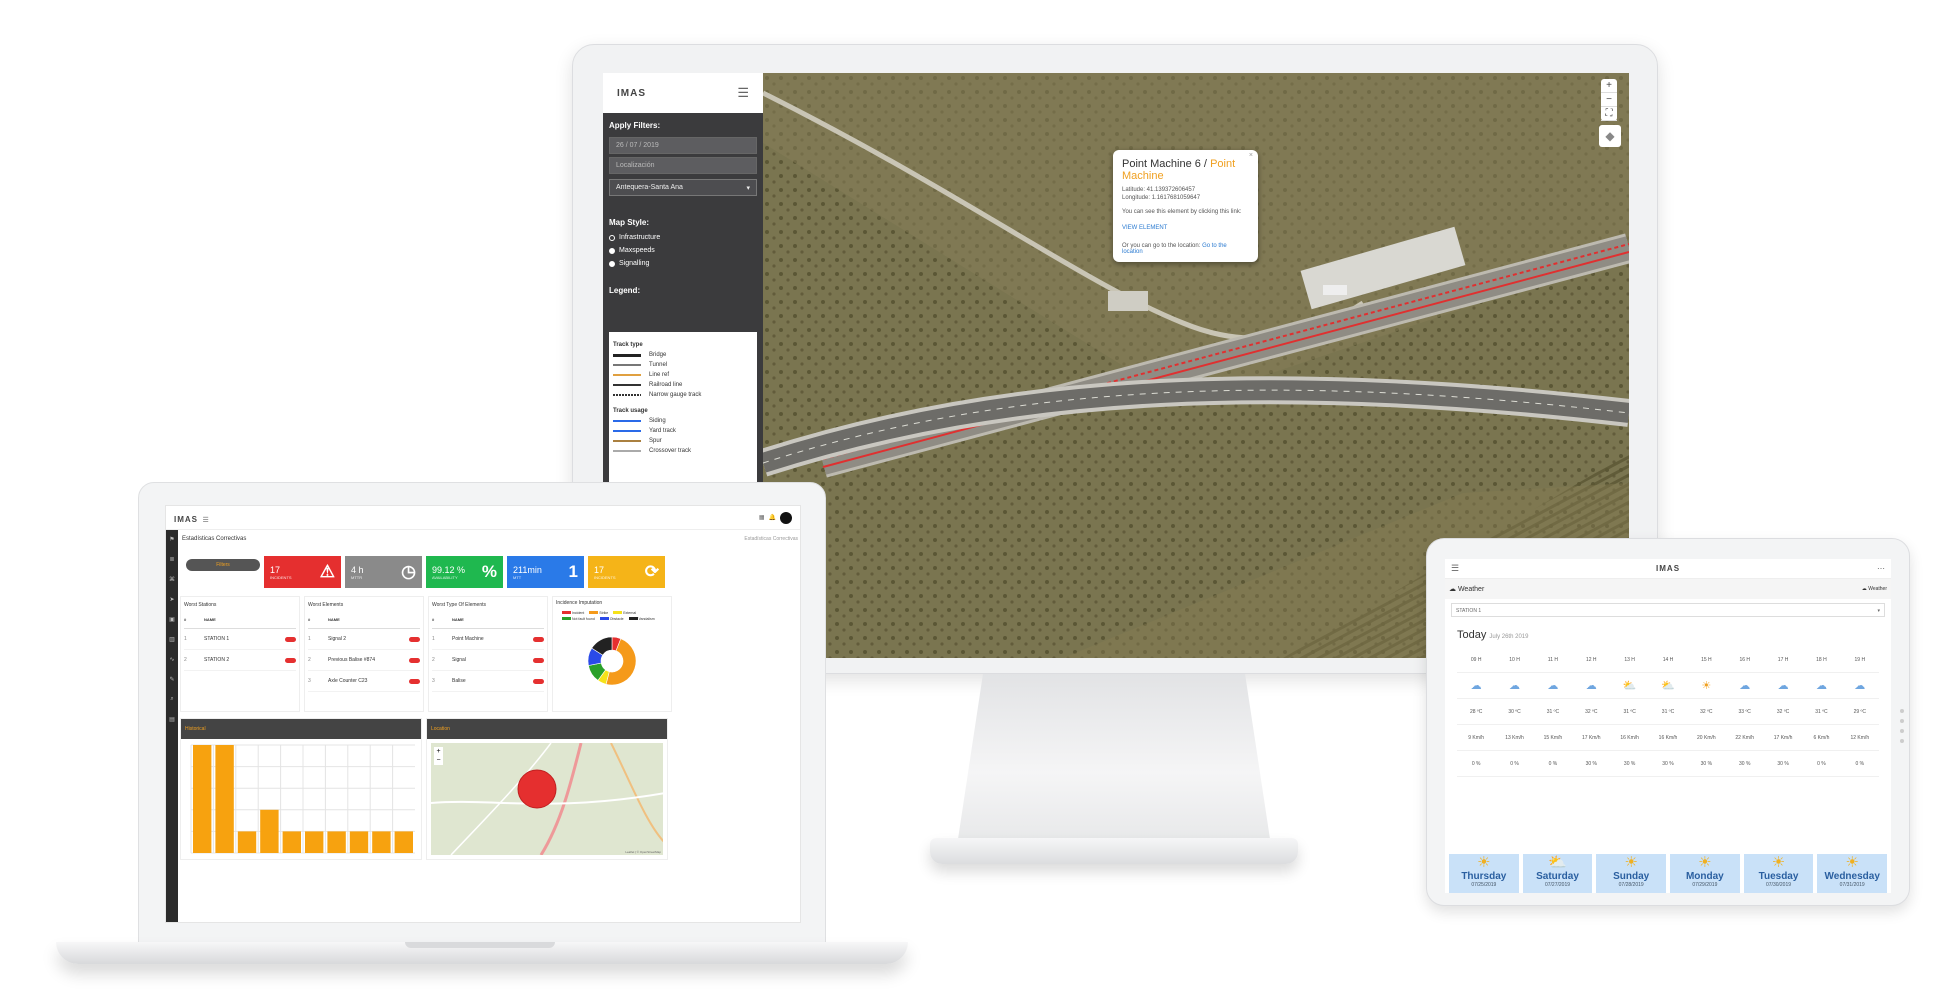  I want to click on flag-icon: ⚑, so click(172, 546).